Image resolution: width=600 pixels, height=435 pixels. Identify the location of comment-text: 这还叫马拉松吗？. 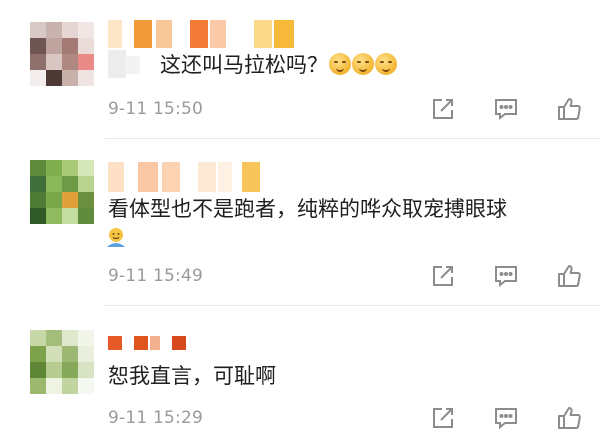
(278, 65).